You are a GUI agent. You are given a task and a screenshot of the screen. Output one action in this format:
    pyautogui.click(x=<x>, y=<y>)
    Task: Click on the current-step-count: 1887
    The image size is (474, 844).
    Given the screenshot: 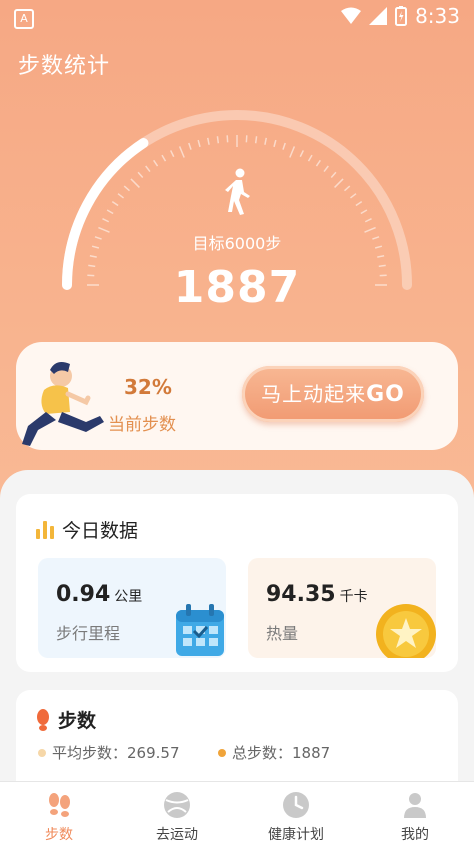 What is the action you would take?
    pyautogui.click(x=237, y=287)
    